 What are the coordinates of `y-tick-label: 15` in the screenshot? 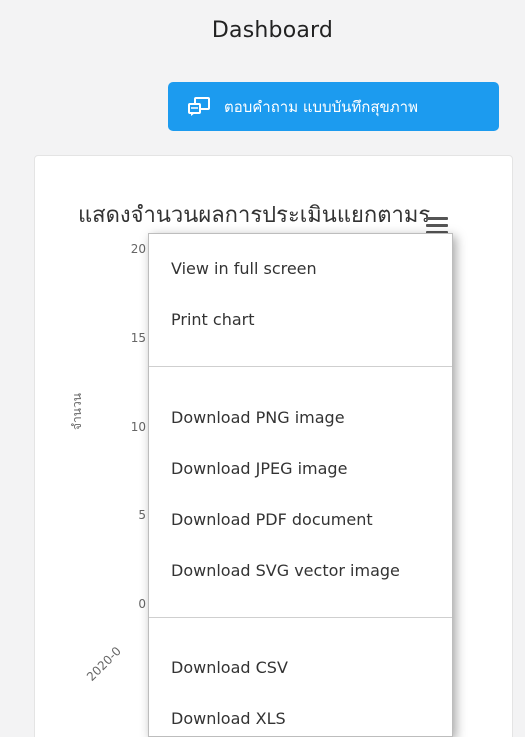 It's located at (138, 337).